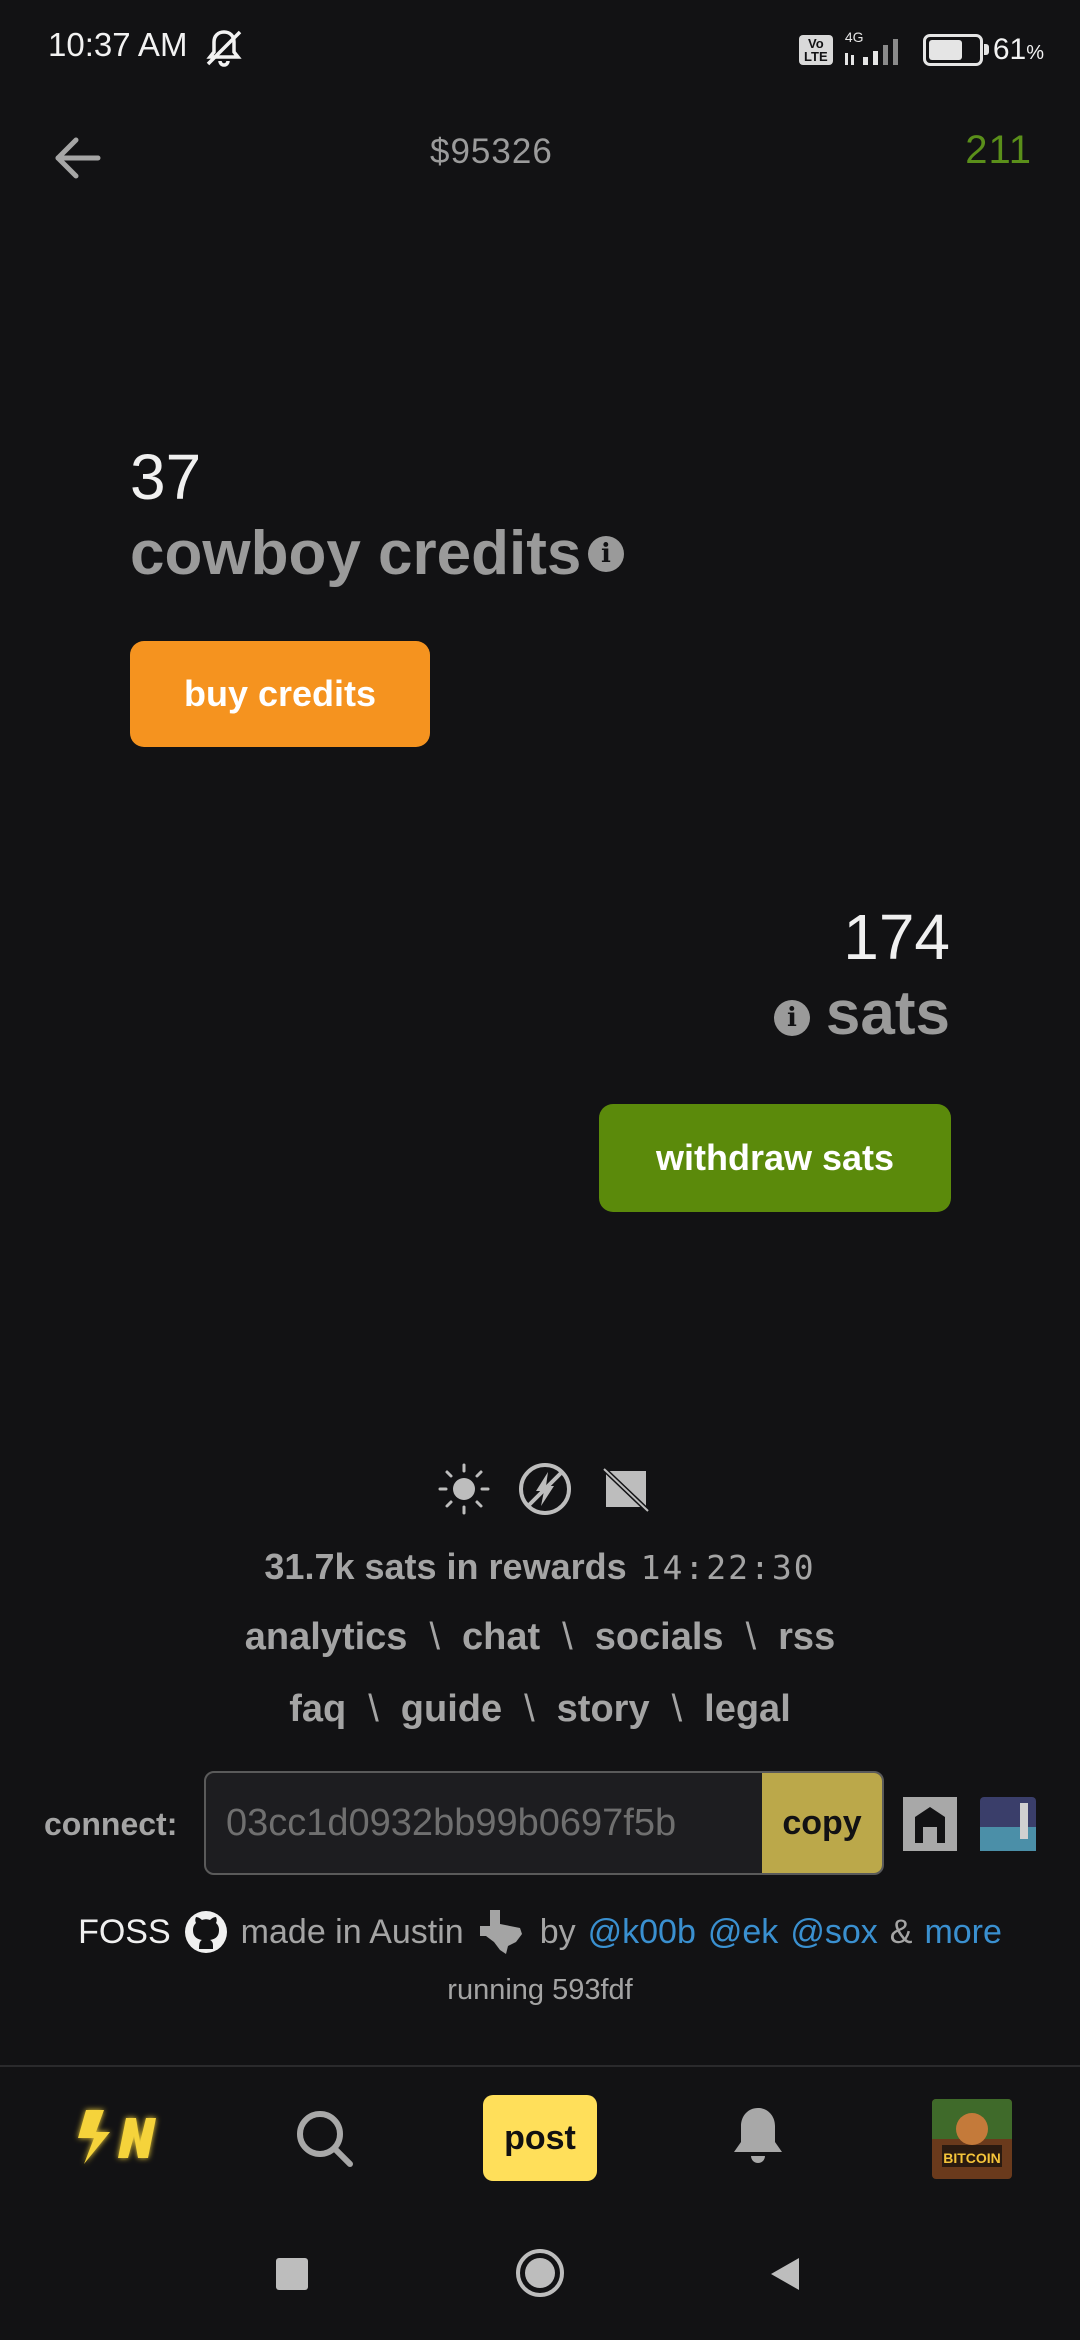 The width and height of the screenshot is (1080, 2340). What do you see at coordinates (878, 48) in the screenshot?
I see `signal-icon: 4G` at bounding box center [878, 48].